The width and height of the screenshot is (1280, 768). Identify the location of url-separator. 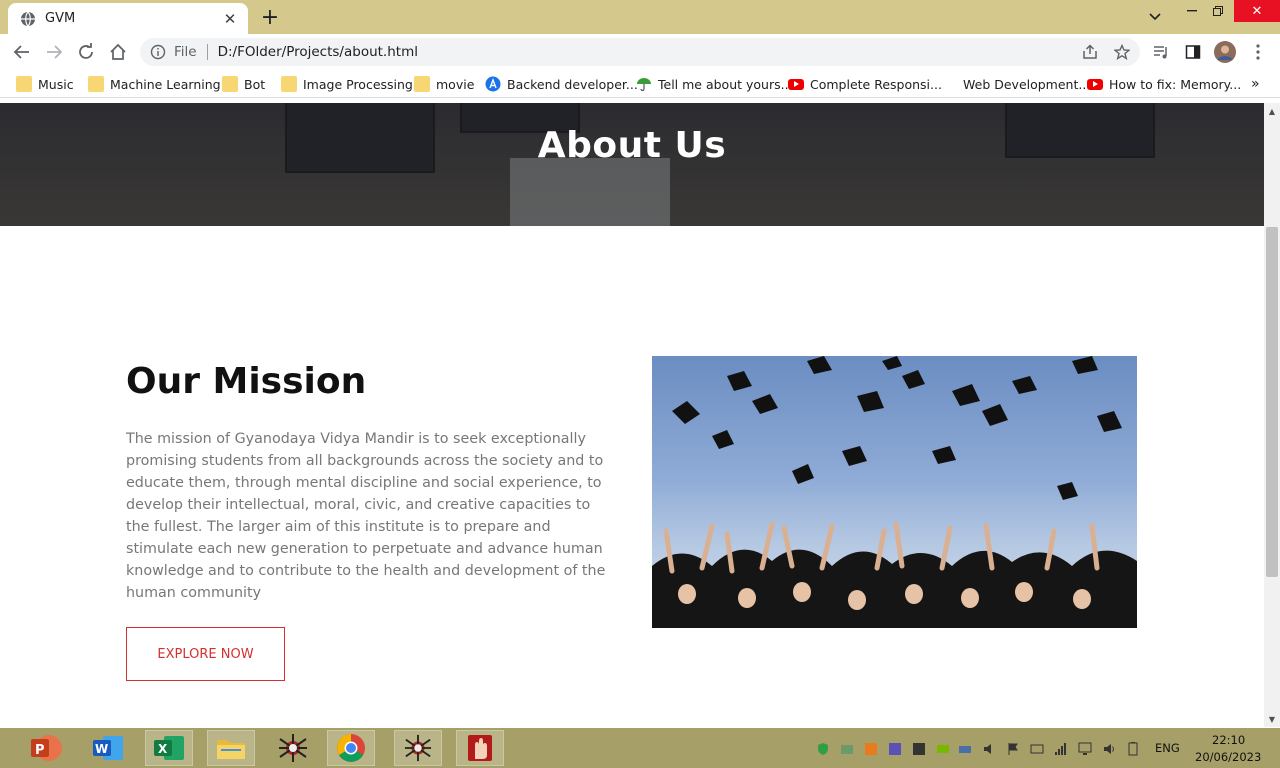
(207, 52).